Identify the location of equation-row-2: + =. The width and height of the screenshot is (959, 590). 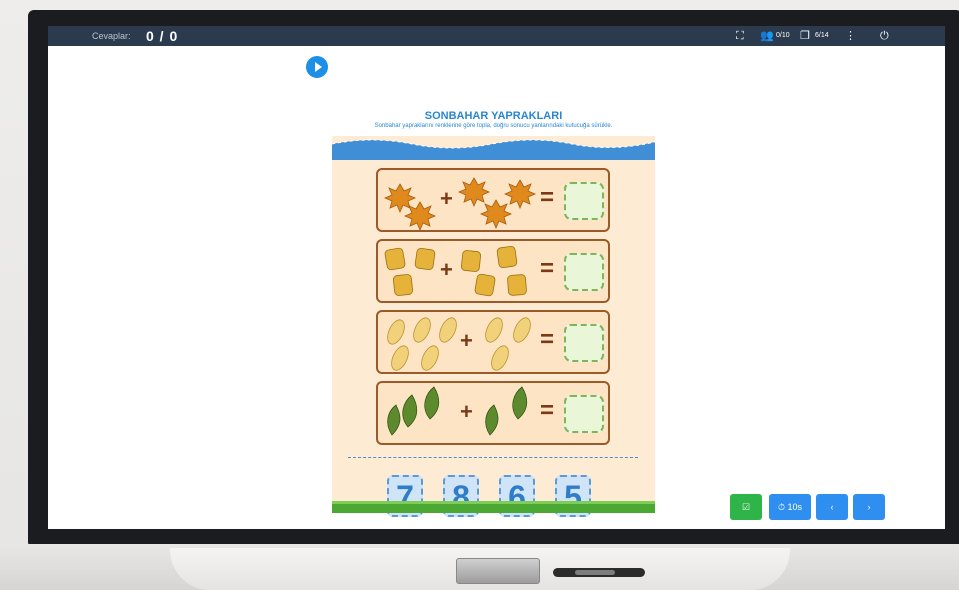
(493, 271).